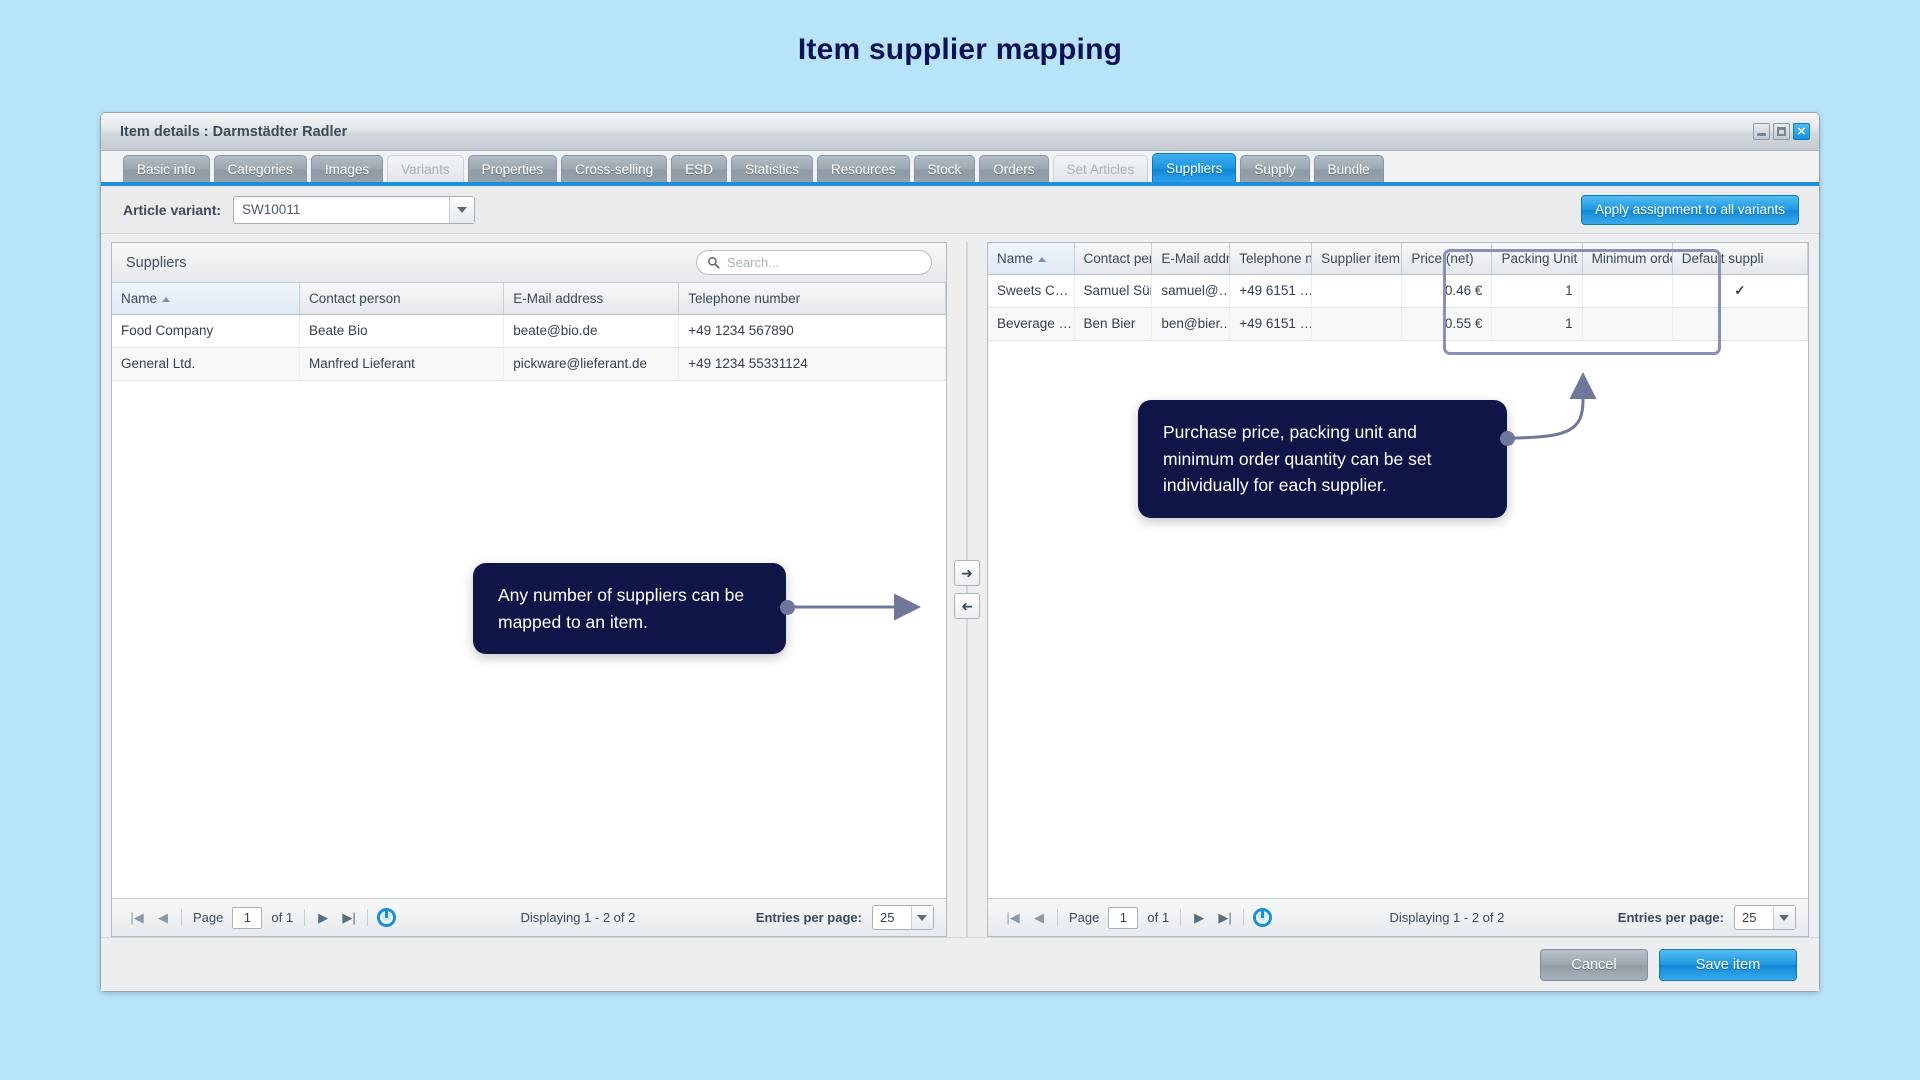 The width and height of the screenshot is (1920, 1080). Describe the element at coordinates (960, 49) in the screenshot. I see `page-title: Item supplier mapping` at that location.